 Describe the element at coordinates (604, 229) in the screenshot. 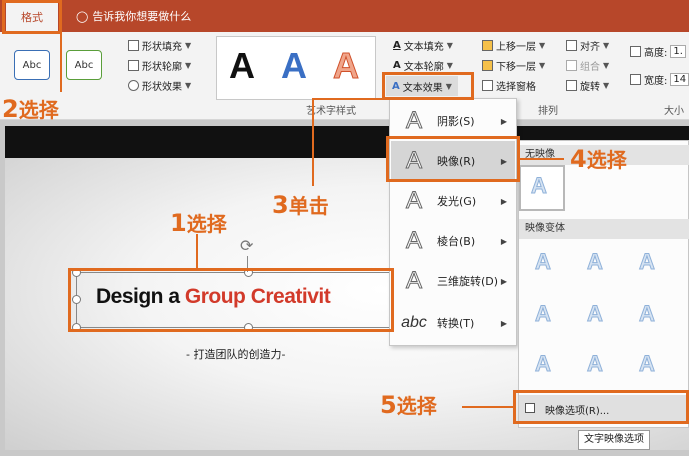

I see `reflection-variations-header: 映像变体` at that location.